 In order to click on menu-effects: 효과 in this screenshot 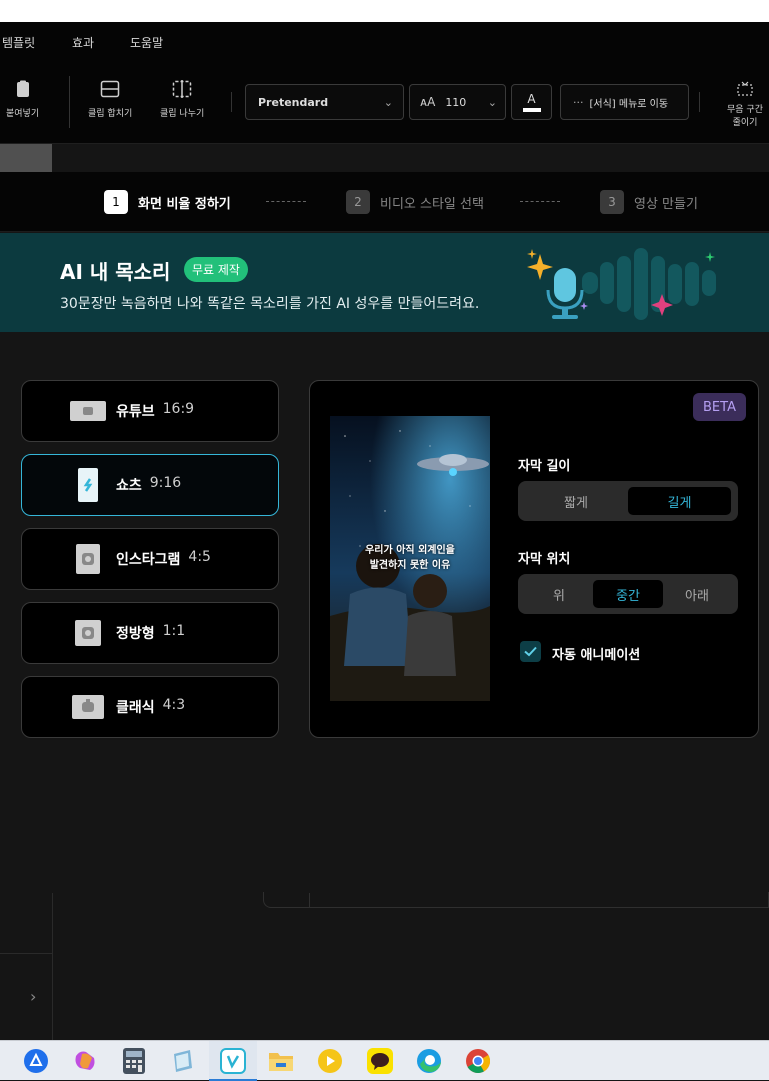, I will do `click(83, 42)`.